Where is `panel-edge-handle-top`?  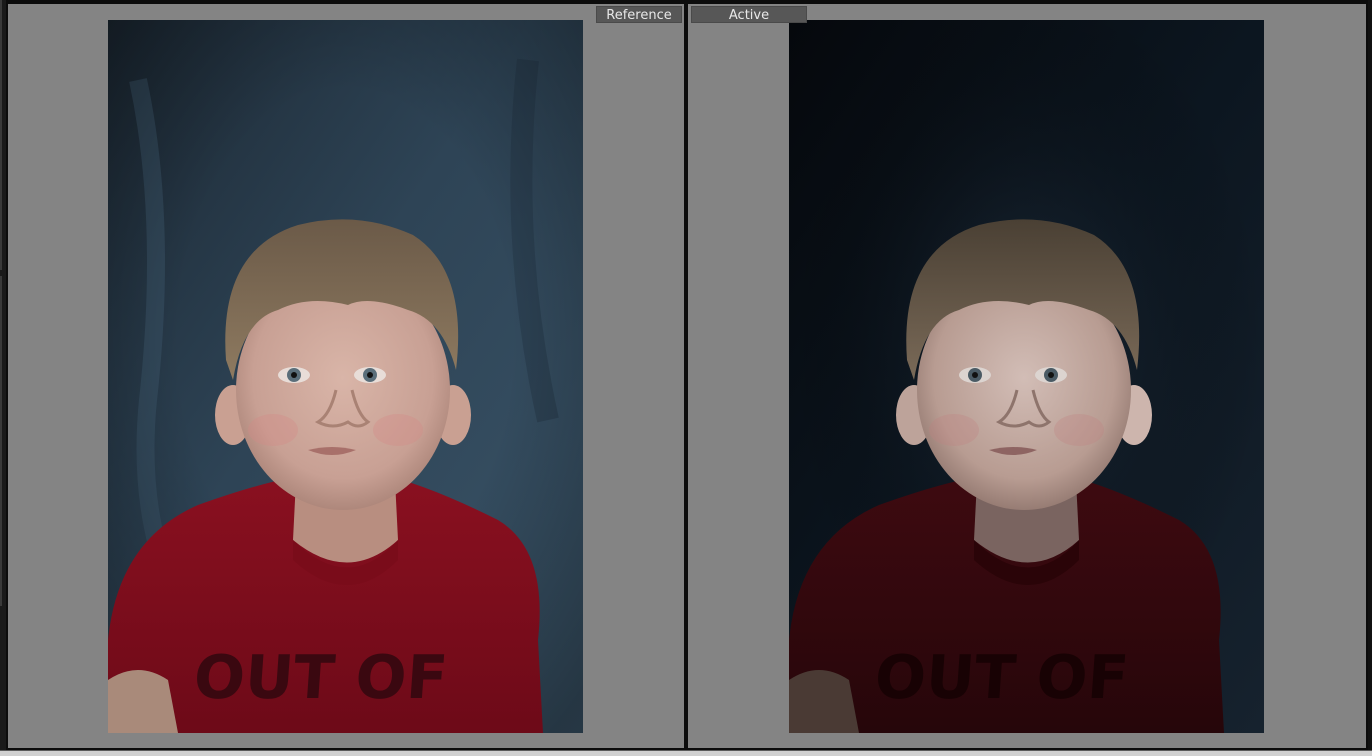 panel-edge-handle-top is located at coordinates (1, 135).